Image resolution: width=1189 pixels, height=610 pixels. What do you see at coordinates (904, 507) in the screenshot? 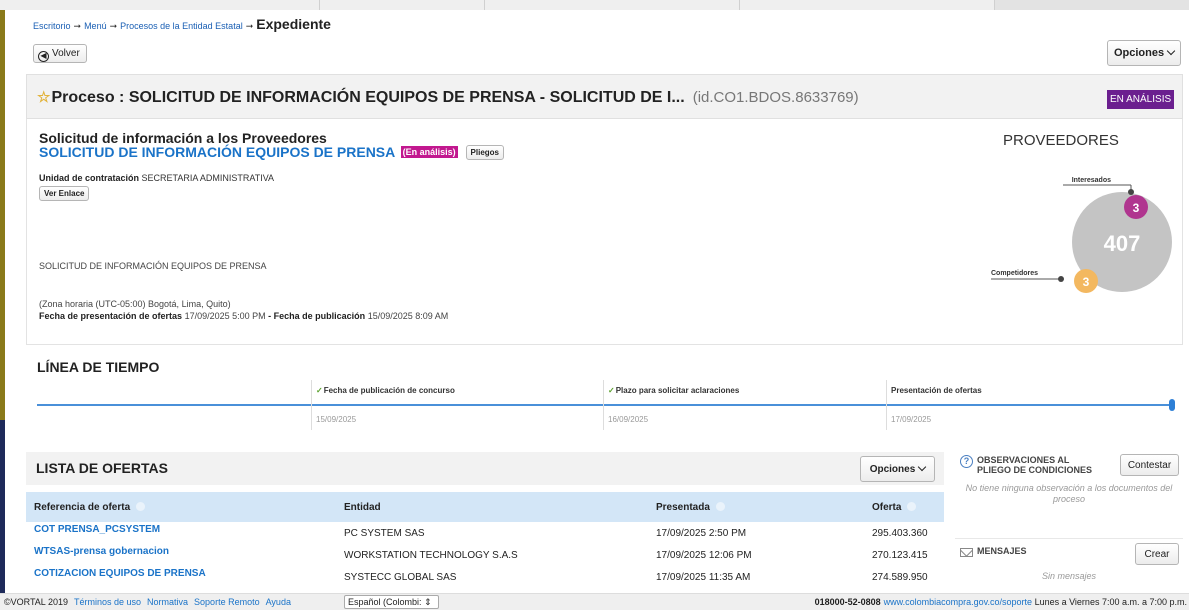
I see `column-header-oferta: Oferta` at bounding box center [904, 507].